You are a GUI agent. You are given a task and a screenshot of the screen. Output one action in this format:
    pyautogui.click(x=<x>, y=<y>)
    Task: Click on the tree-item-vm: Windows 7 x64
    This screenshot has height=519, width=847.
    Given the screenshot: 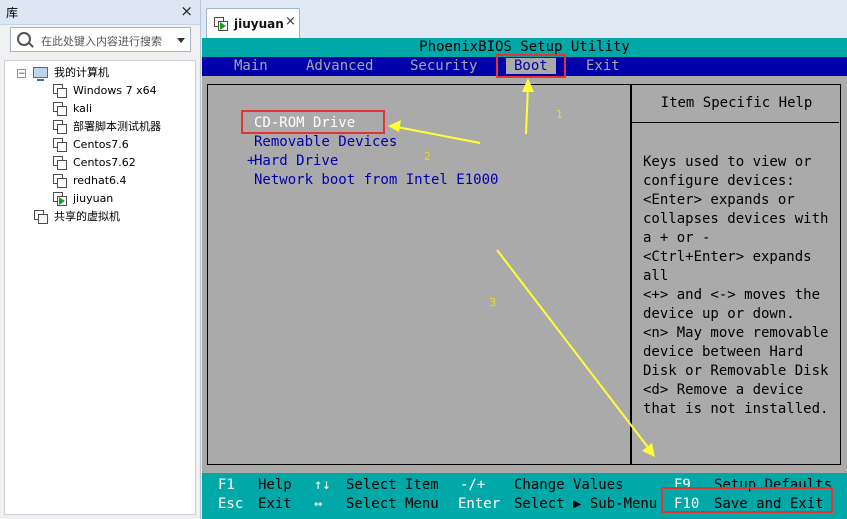 What is the action you would take?
    pyautogui.click(x=99, y=91)
    